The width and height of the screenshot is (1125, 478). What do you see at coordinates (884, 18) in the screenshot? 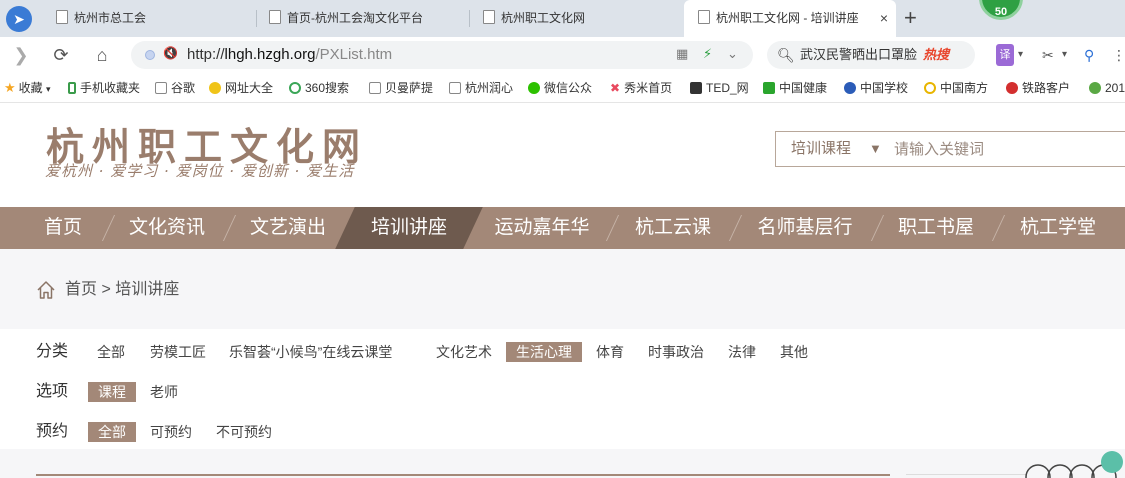
I see `close-tab-icon: ×` at bounding box center [884, 18].